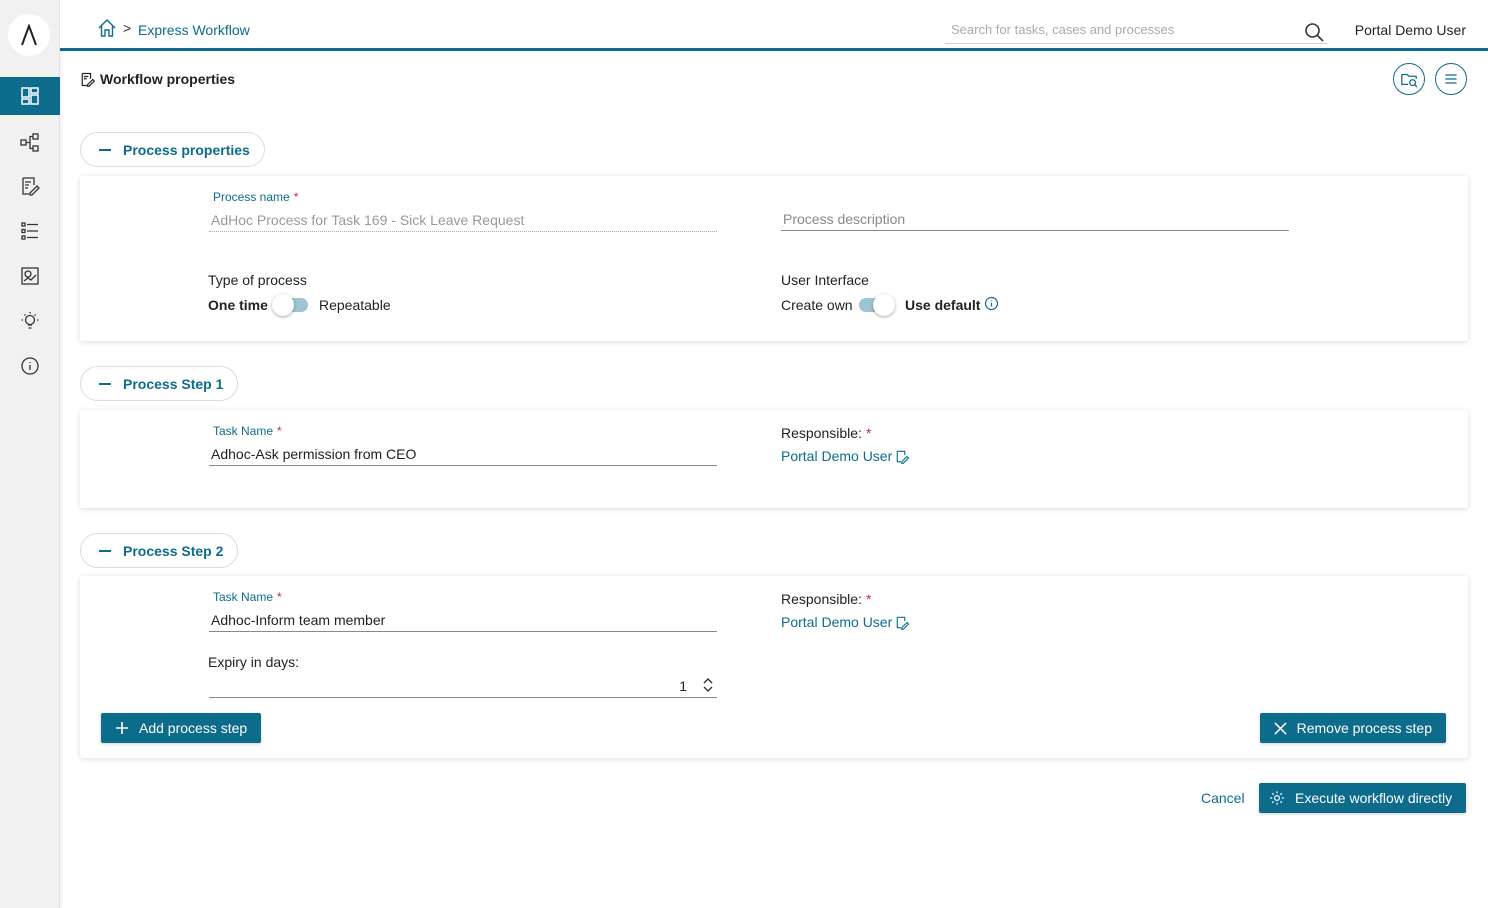  What do you see at coordinates (1364, 728) in the screenshot?
I see `remove-process-step-label: Remove process step` at bounding box center [1364, 728].